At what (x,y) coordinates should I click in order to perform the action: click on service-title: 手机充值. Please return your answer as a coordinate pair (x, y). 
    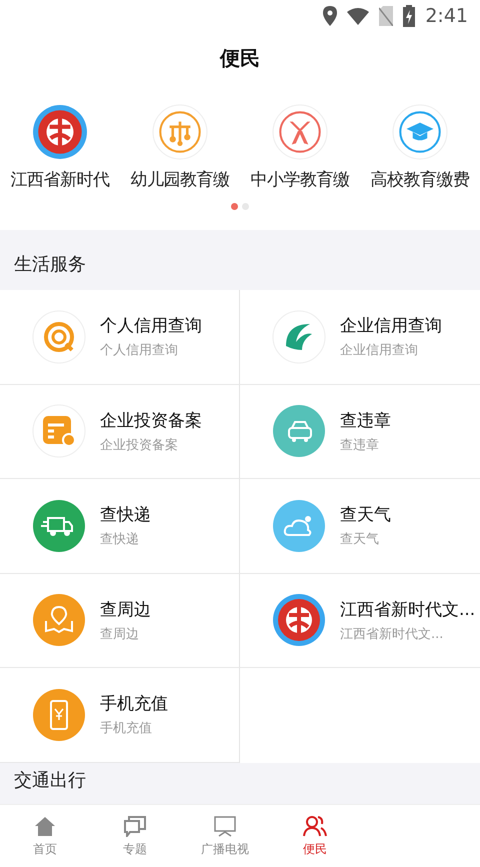
    Looking at the image, I should click on (134, 704).